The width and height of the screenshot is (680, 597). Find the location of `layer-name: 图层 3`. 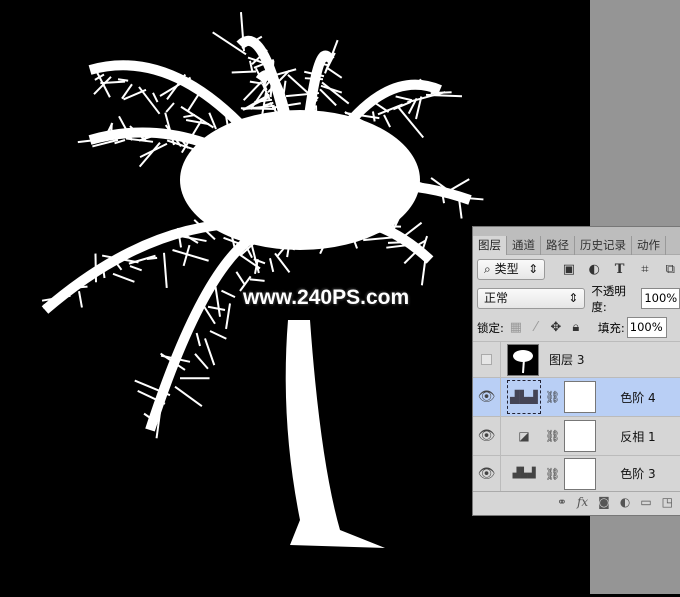

layer-name: 图层 3 is located at coordinates (566, 359).